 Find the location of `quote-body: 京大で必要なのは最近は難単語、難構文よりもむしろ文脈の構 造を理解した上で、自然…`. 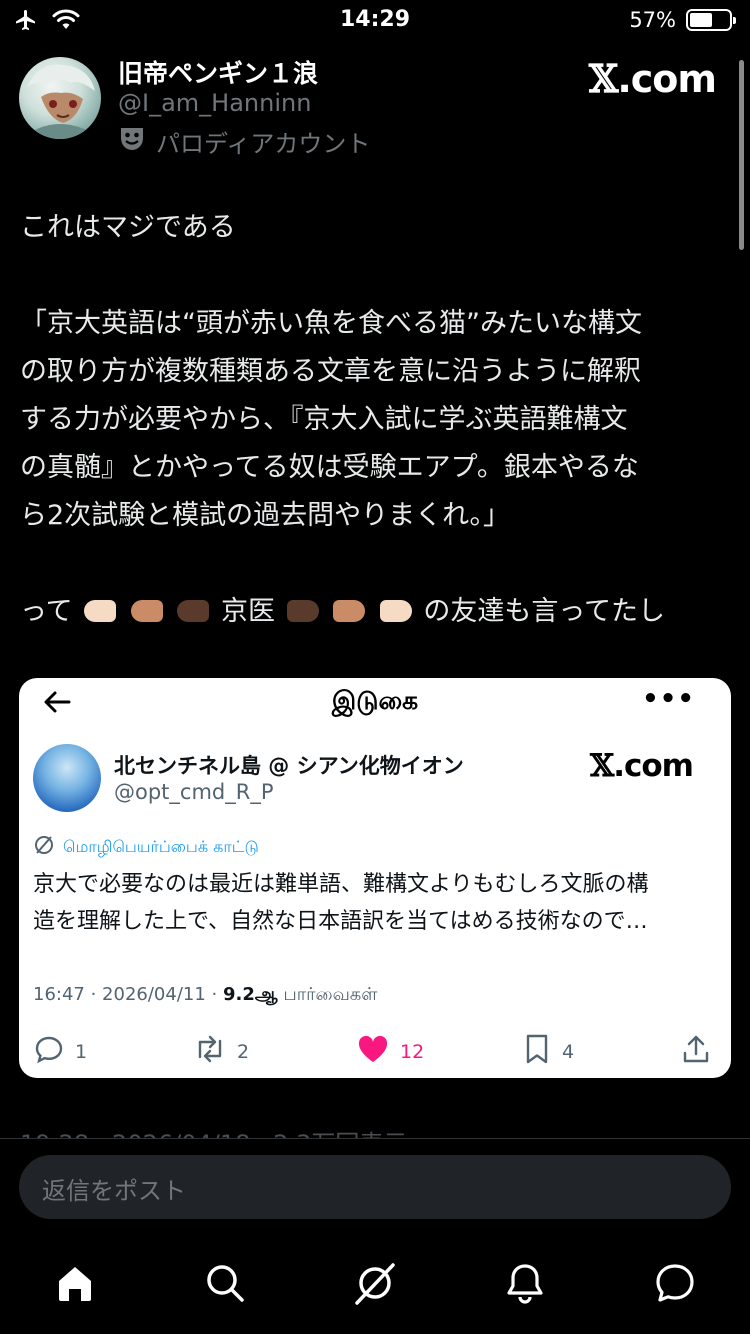

quote-body: 京大で必要なのは最近は難単語、難構文よりもむしろ文脈の構 造を理解した上で、自然… is located at coordinates (341, 903).